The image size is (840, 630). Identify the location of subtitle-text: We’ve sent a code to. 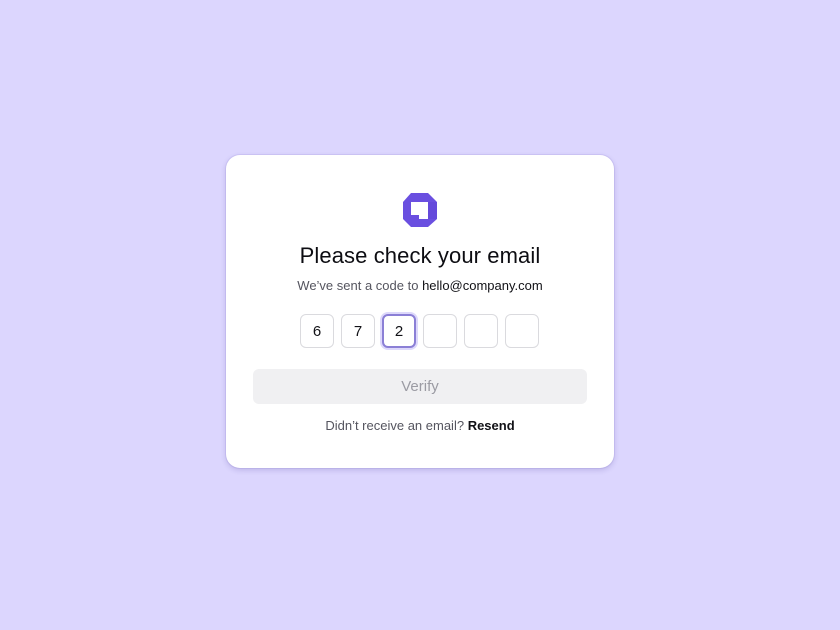
(358, 285).